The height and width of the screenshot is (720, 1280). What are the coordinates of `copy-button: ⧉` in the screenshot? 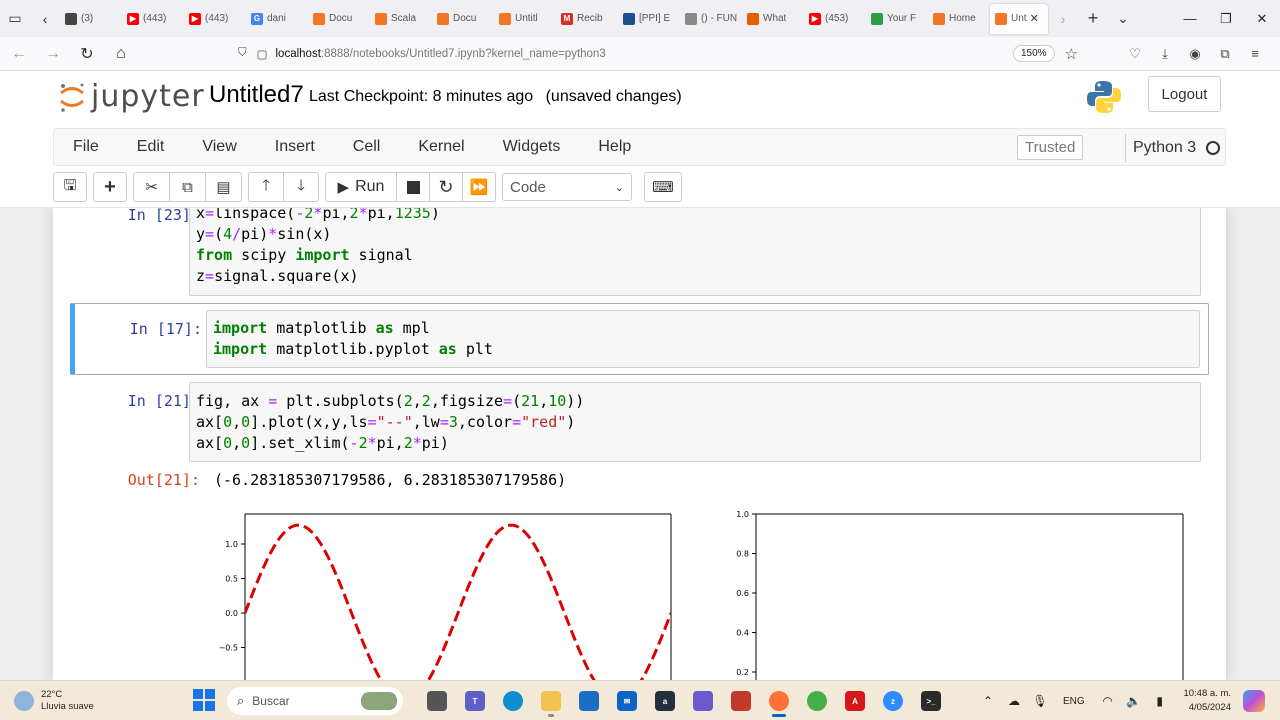 It's located at (187, 187).